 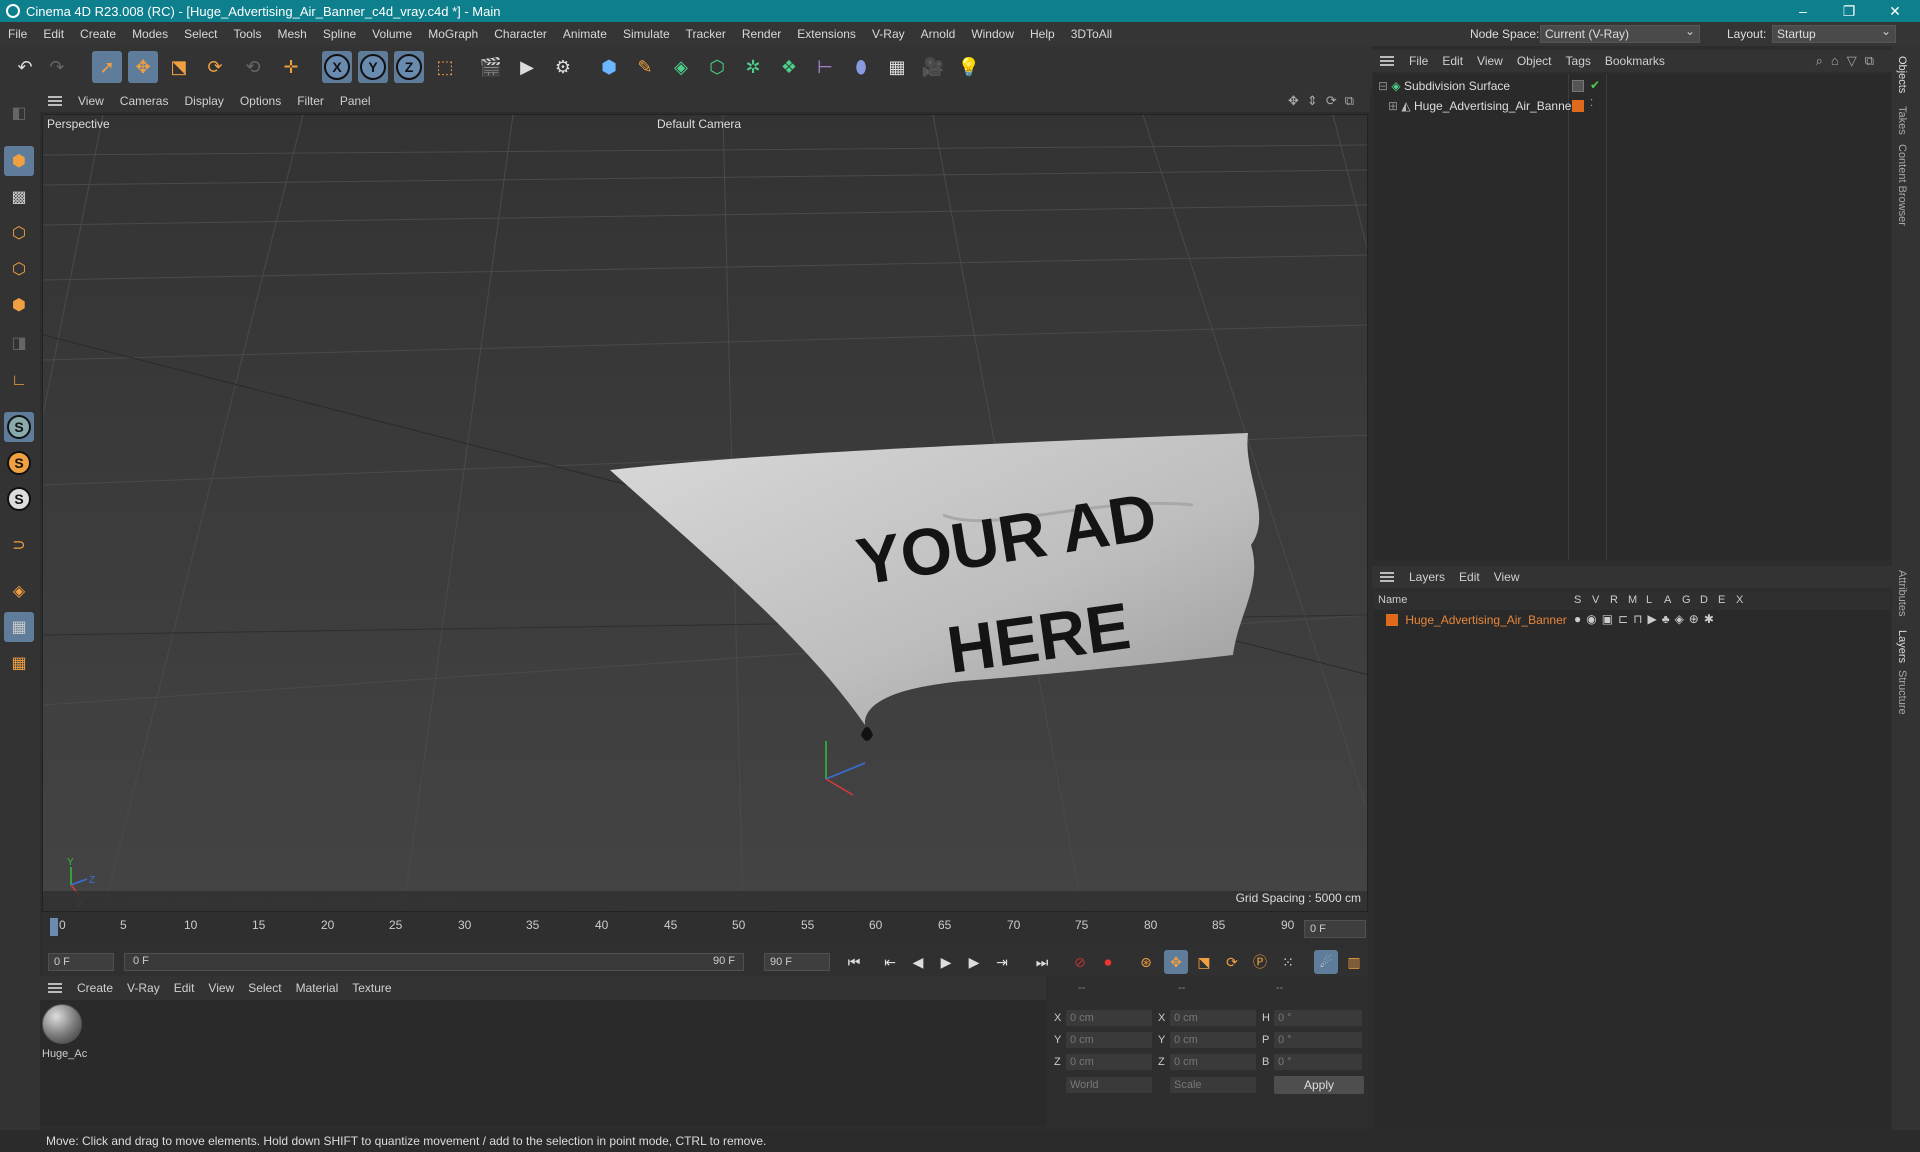 What do you see at coordinates (200, 34) in the screenshot?
I see `menu-select: Select` at bounding box center [200, 34].